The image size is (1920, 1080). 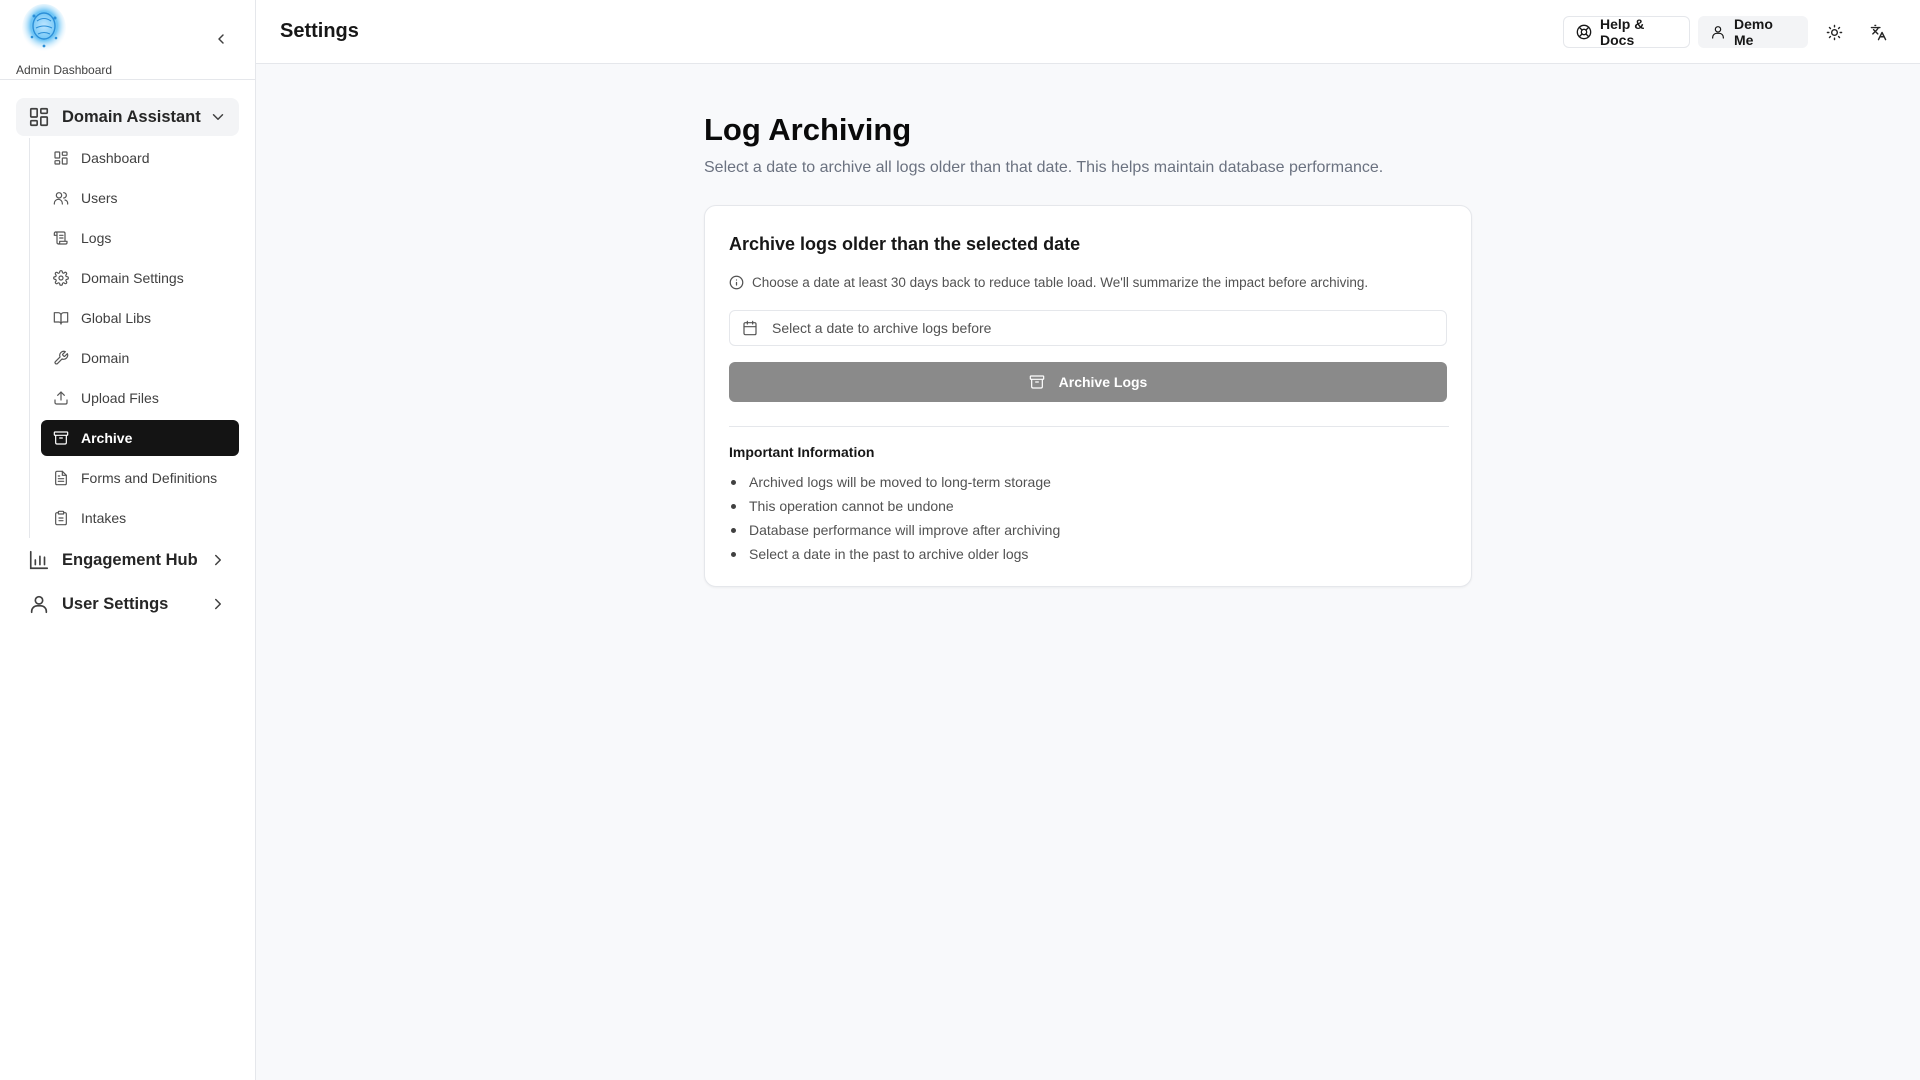 I want to click on sidebar-item-upload-files: Upload Files, so click(x=140, y=398).